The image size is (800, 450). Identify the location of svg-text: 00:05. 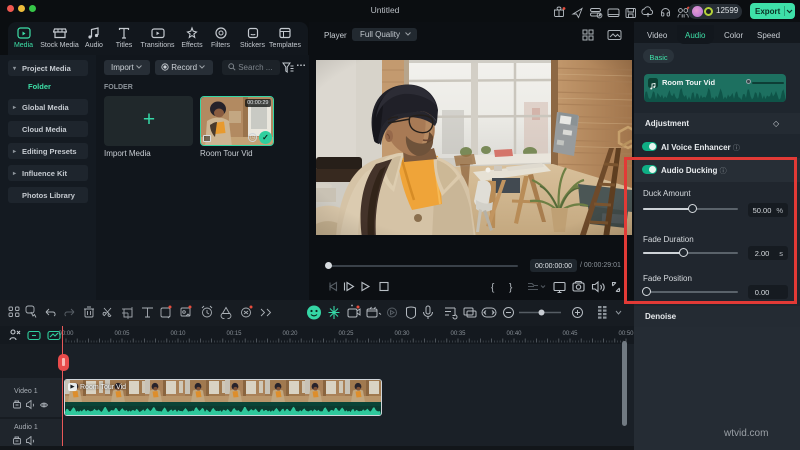
(122, 334).